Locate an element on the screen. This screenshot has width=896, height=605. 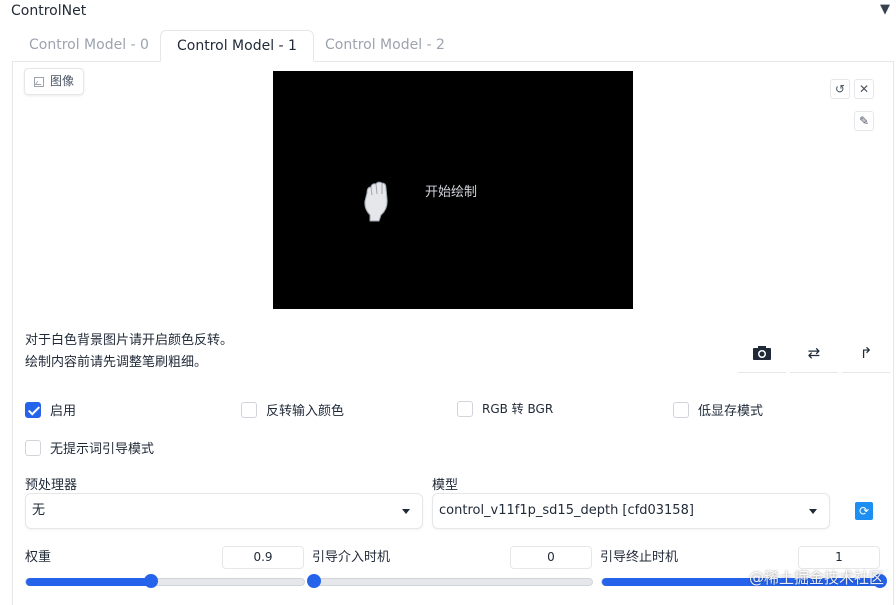
clear-button: ✕ is located at coordinates (864, 89).